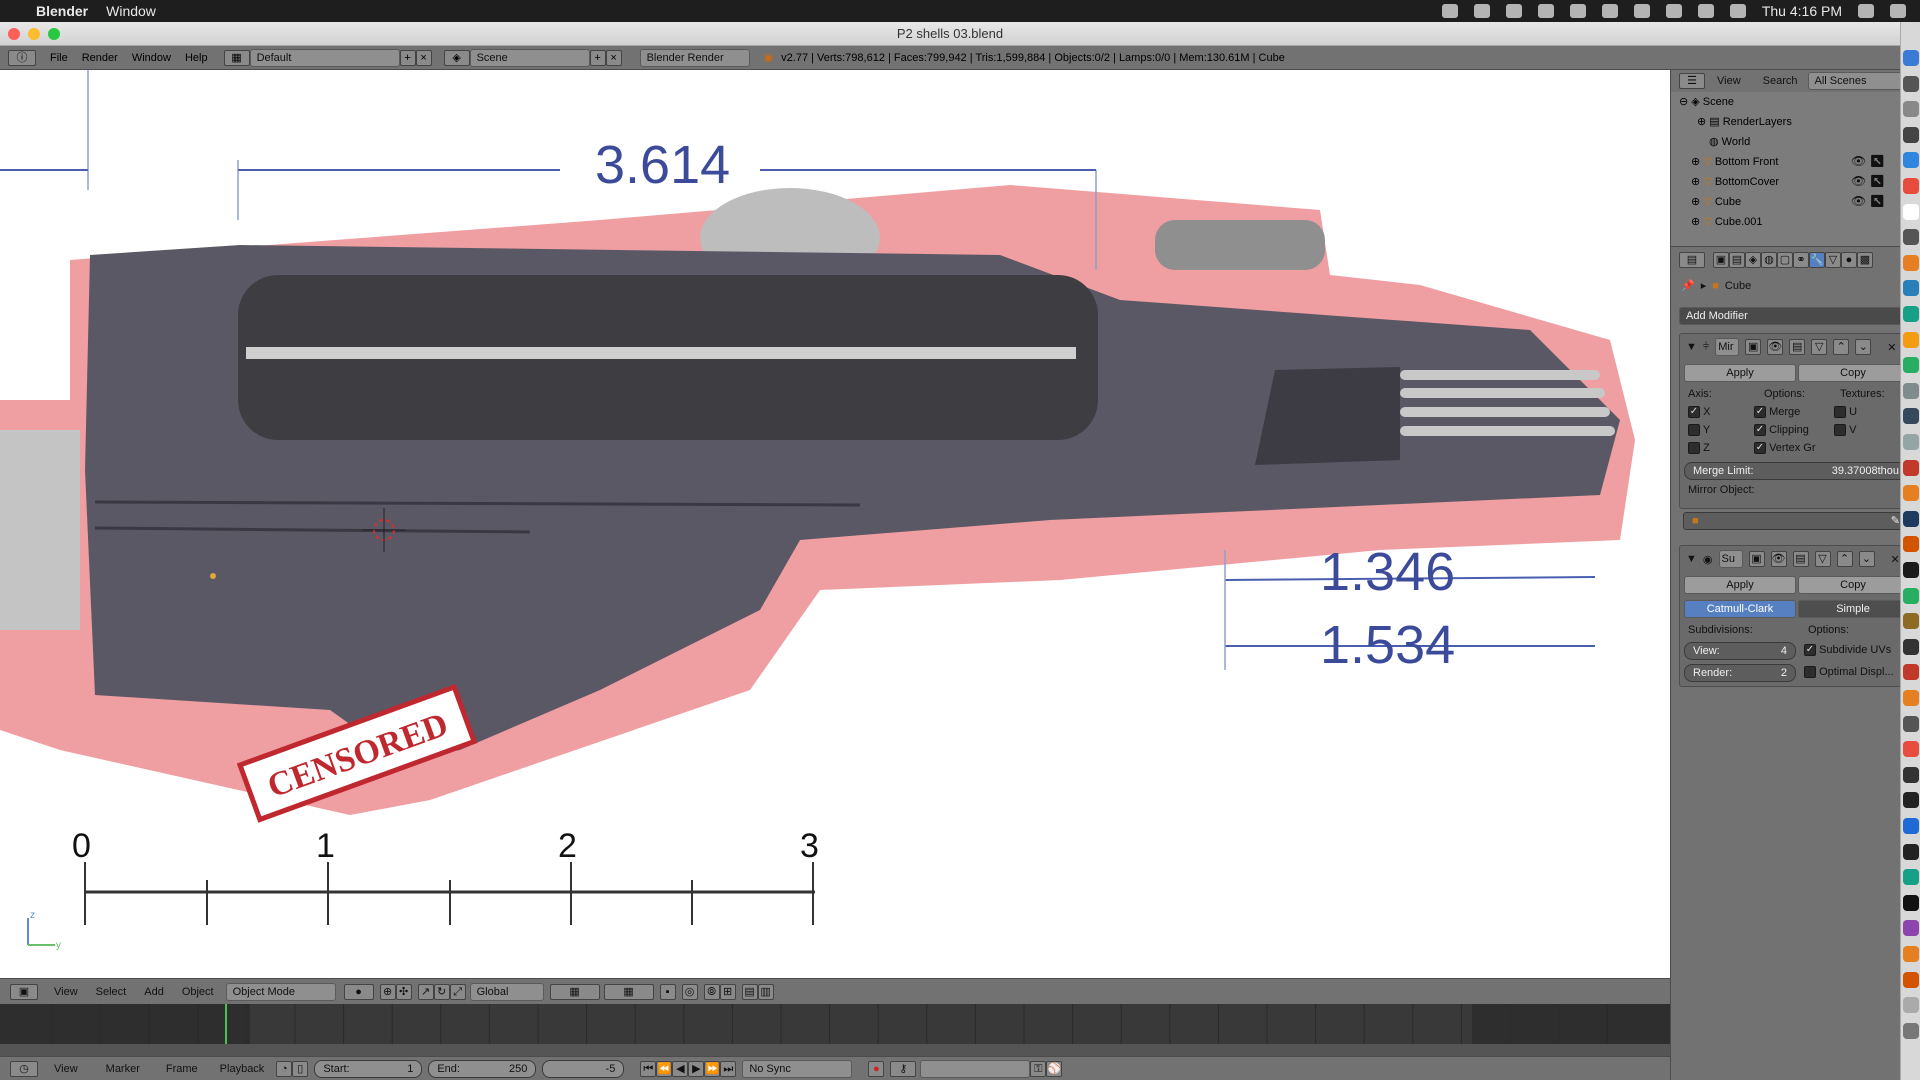  Describe the element at coordinates (648, 1068) in the screenshot. I see `jump-start-icon: ⏮` at that location.